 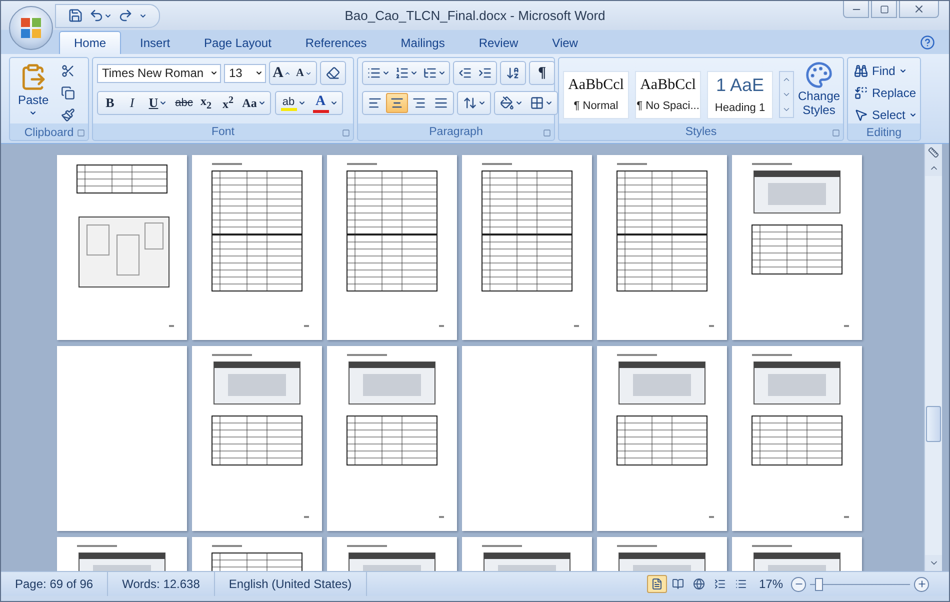 I want to click on format-button: x$^{2}$, so click(x=228, y=103).